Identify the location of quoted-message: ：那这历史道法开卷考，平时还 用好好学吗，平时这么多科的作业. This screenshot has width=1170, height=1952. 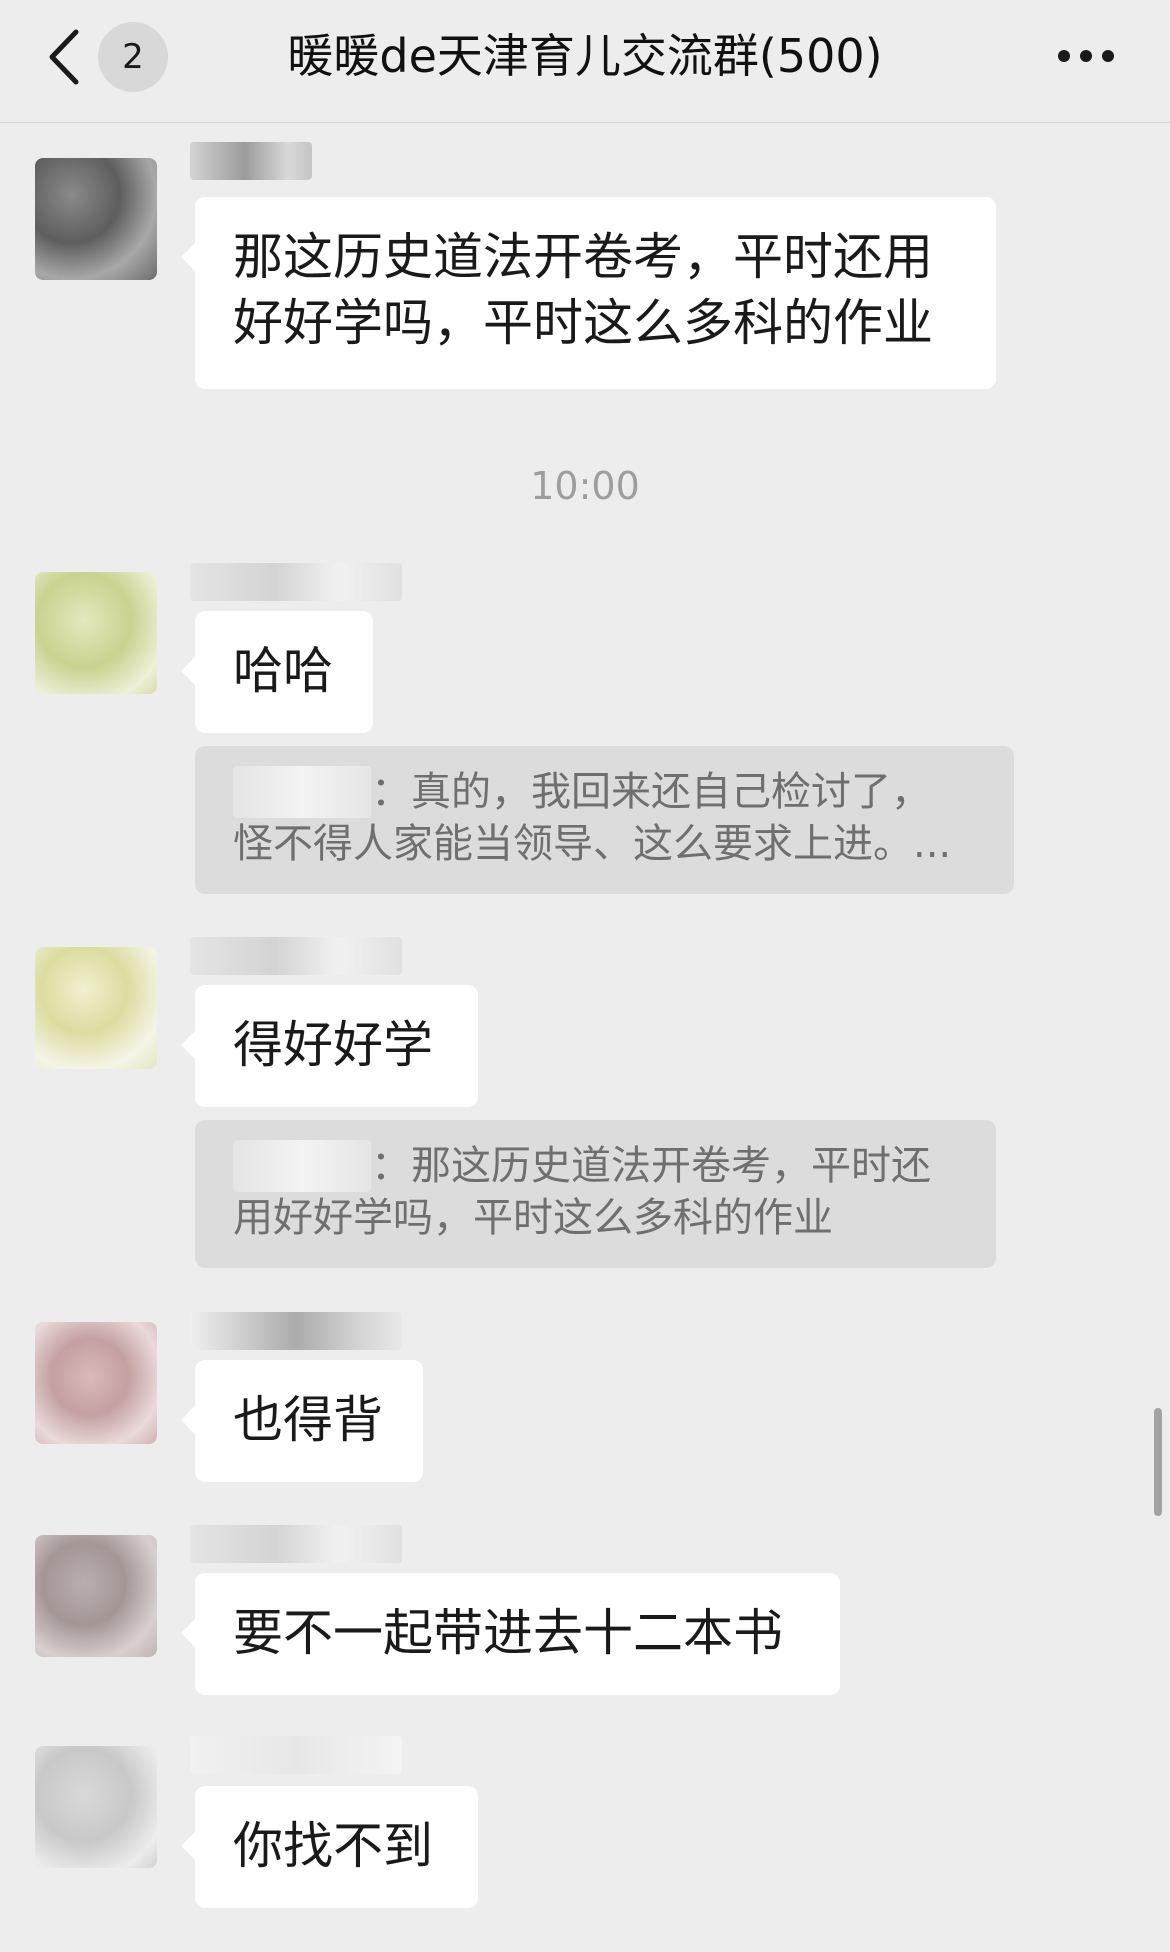
(595, 1194).